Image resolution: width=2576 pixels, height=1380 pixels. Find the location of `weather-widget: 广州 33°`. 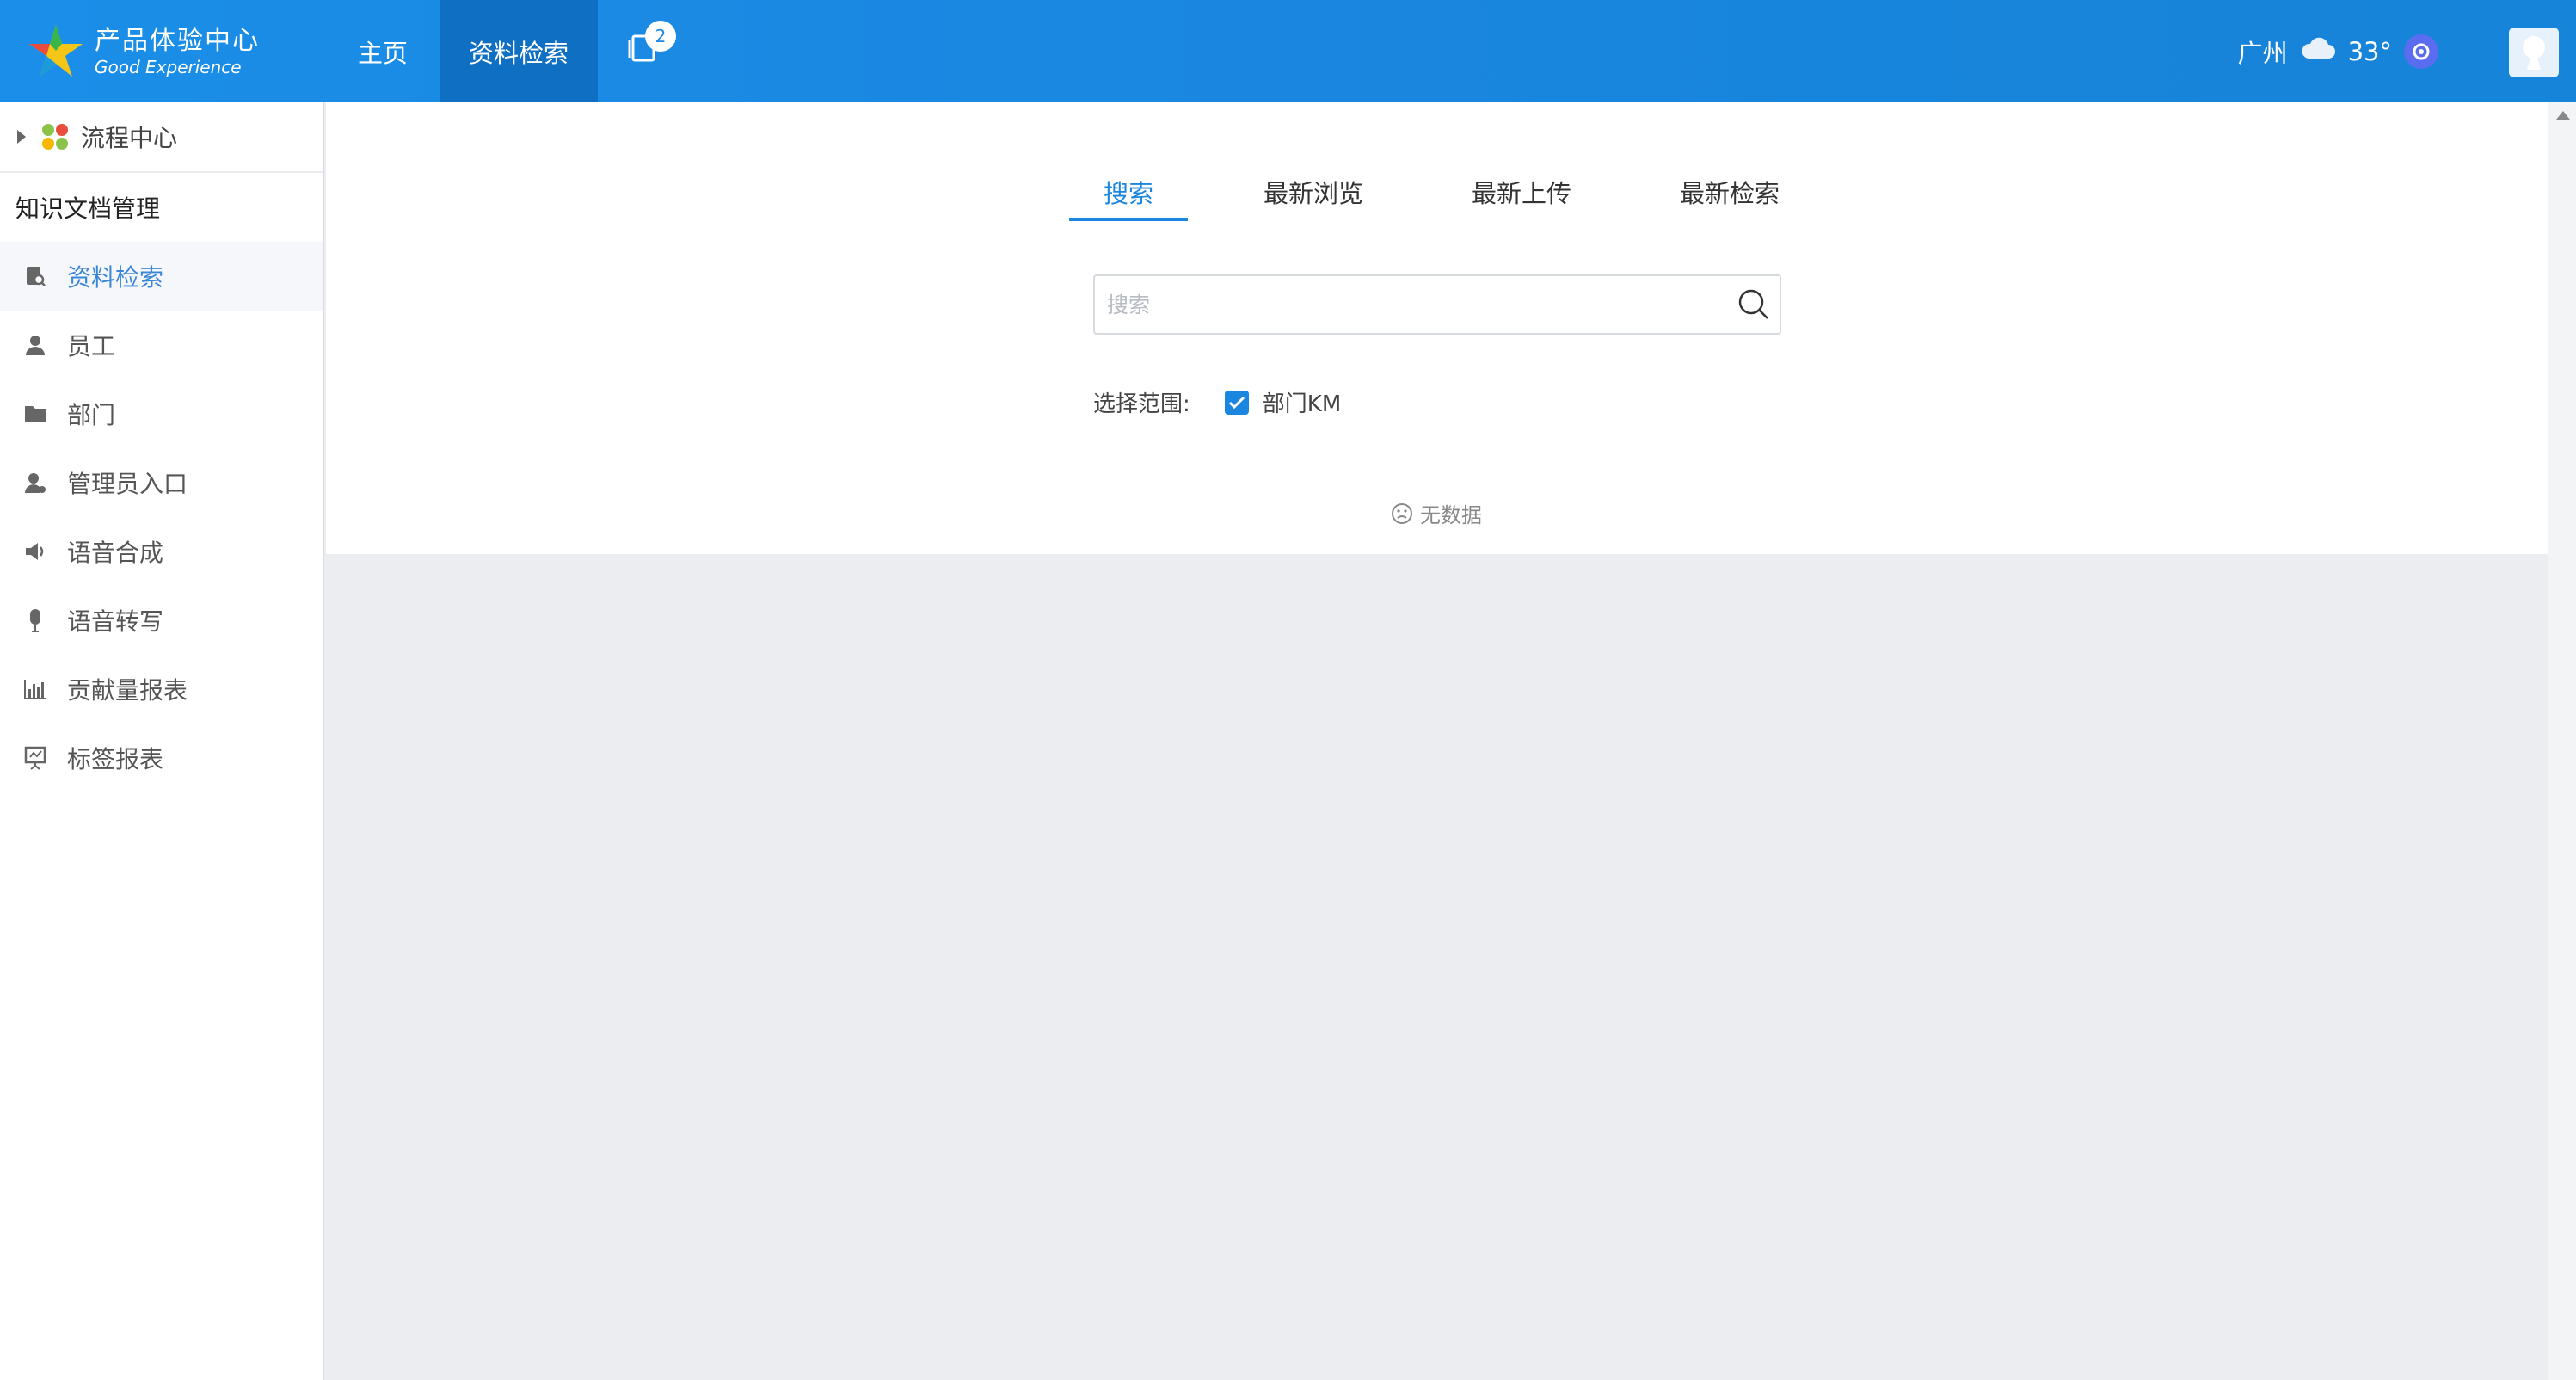

weather-widget: 广州 33° is located at coordinates (2338, 51).